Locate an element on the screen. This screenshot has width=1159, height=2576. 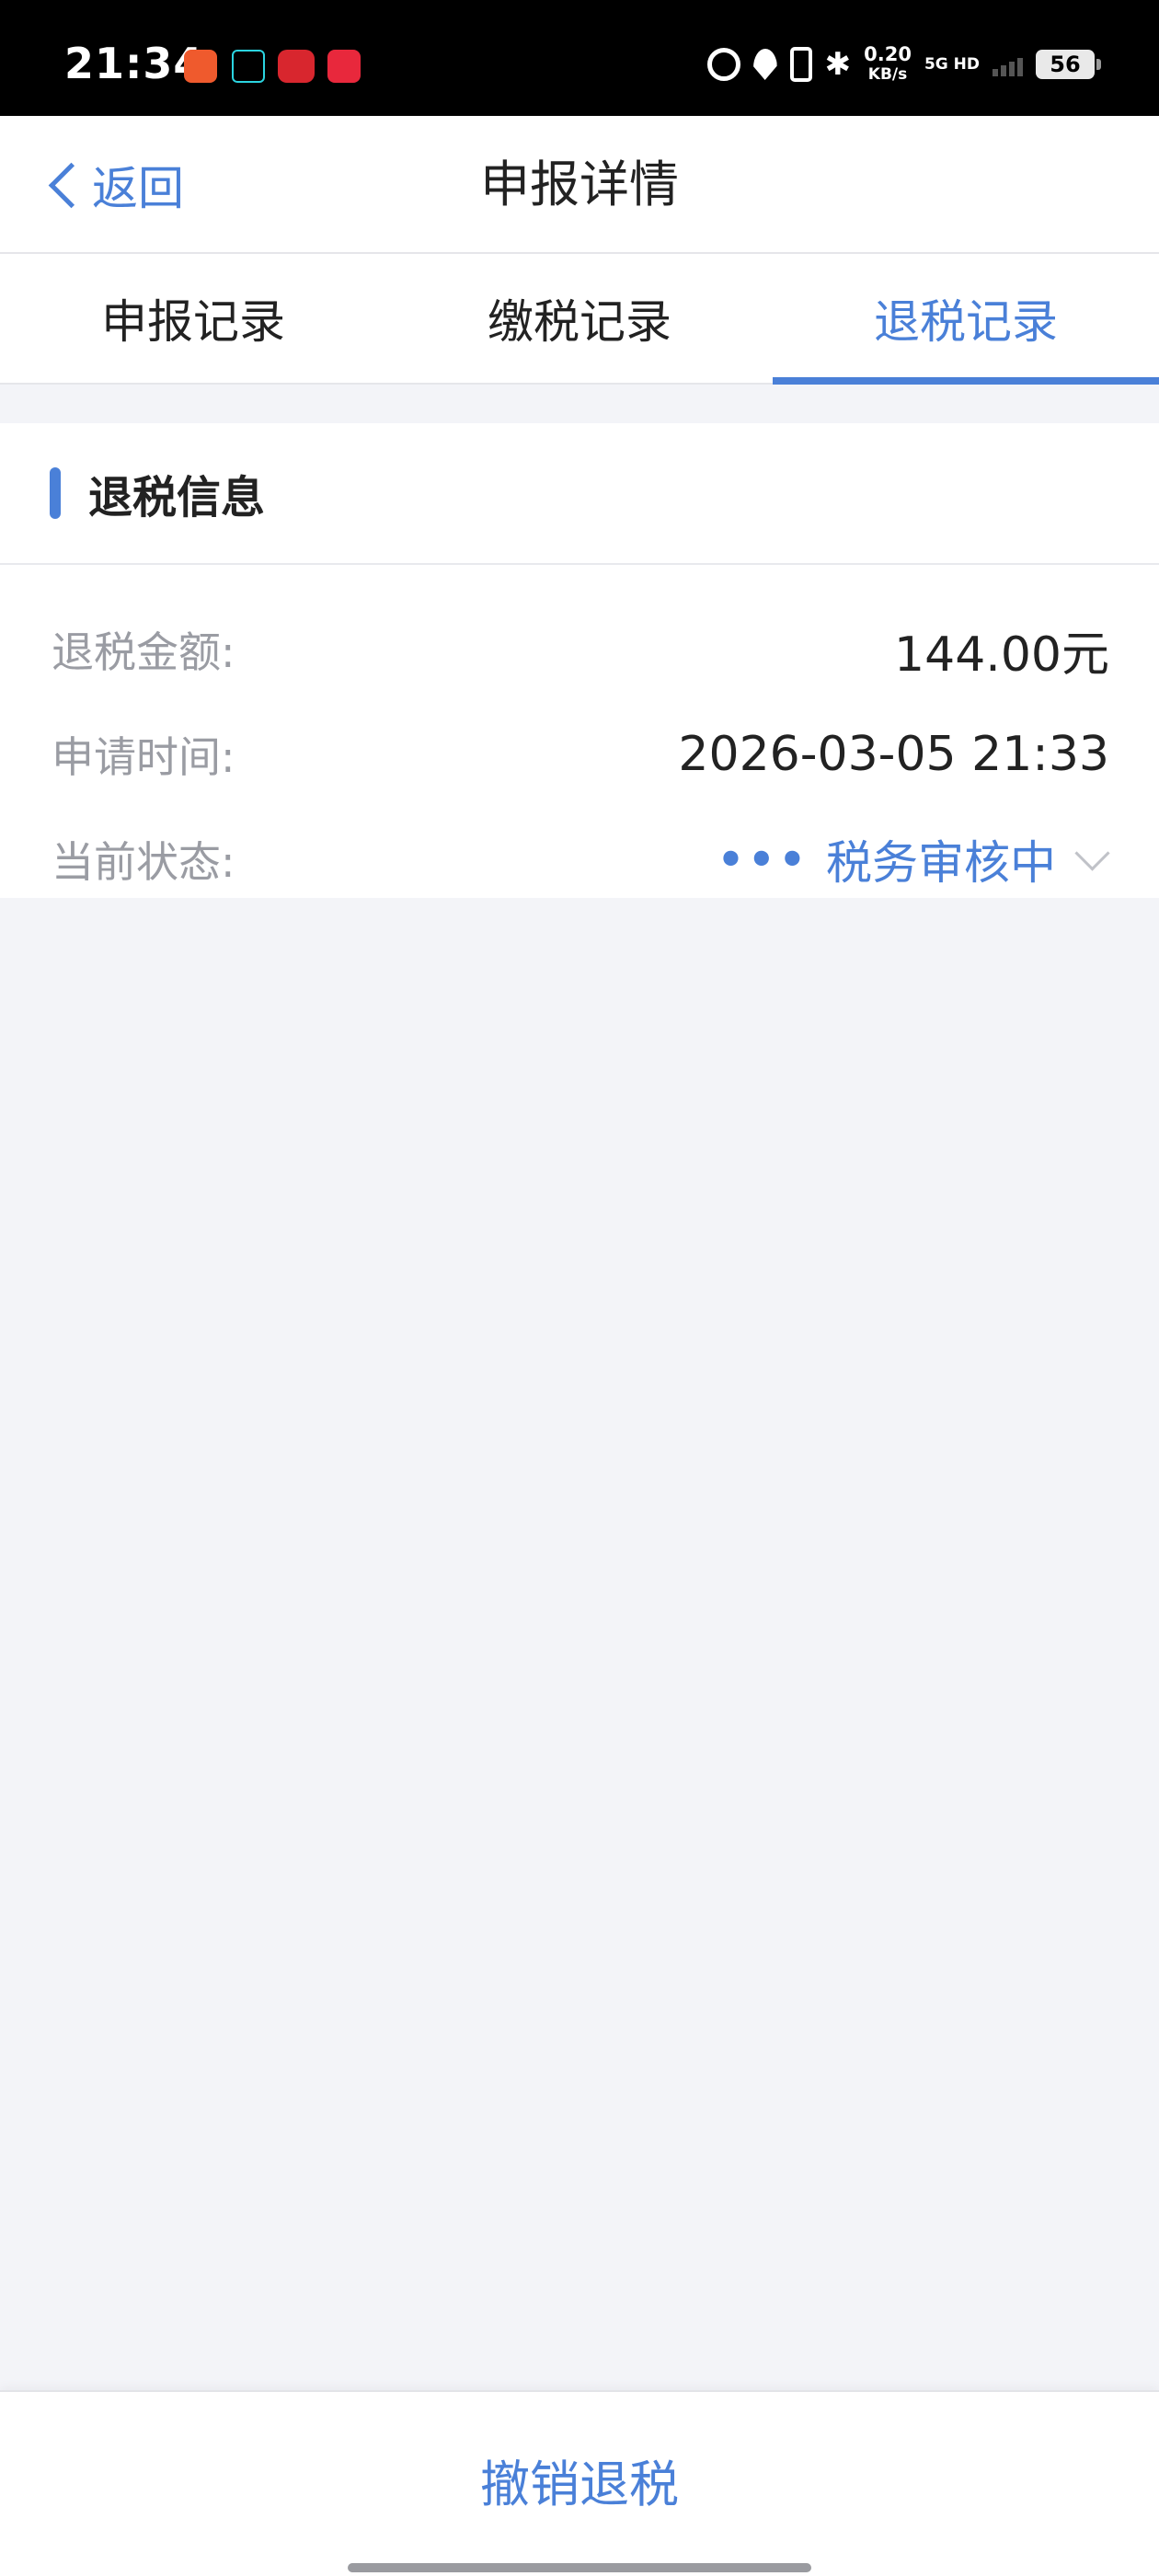
tiktok-icon is located at coordinates (248, 66).